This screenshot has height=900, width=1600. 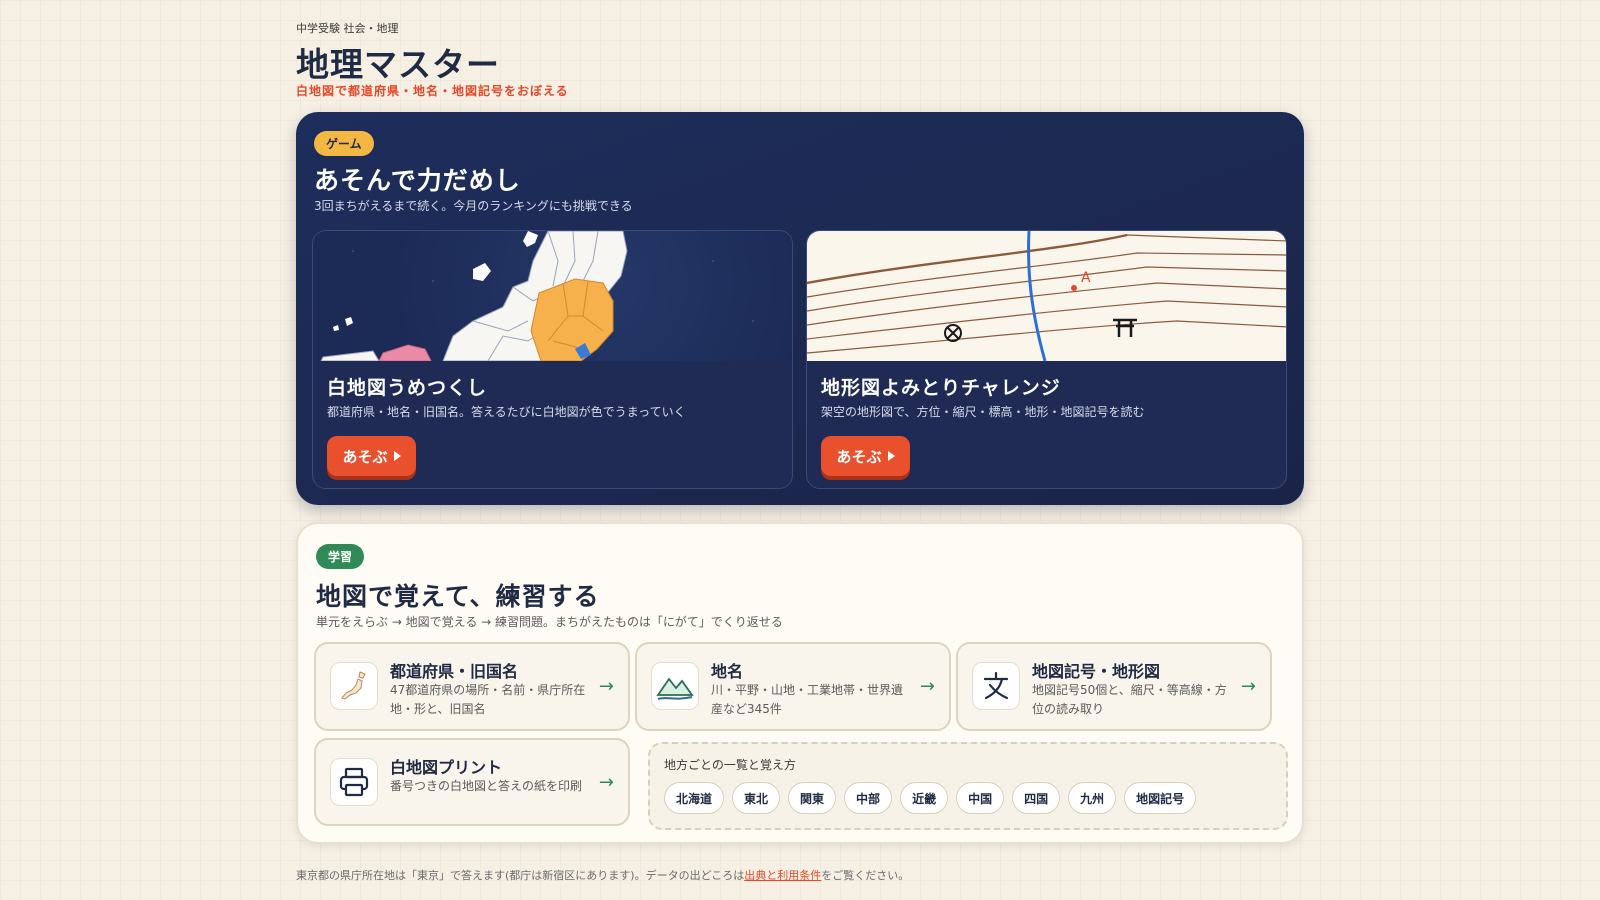 What do you see at coordinates (488, 699) in the screenshot?
I see `study-card-description: 47都道府県の場所・名前・県庁所在地・形と、旧国名` at bounding box center [488, 699].